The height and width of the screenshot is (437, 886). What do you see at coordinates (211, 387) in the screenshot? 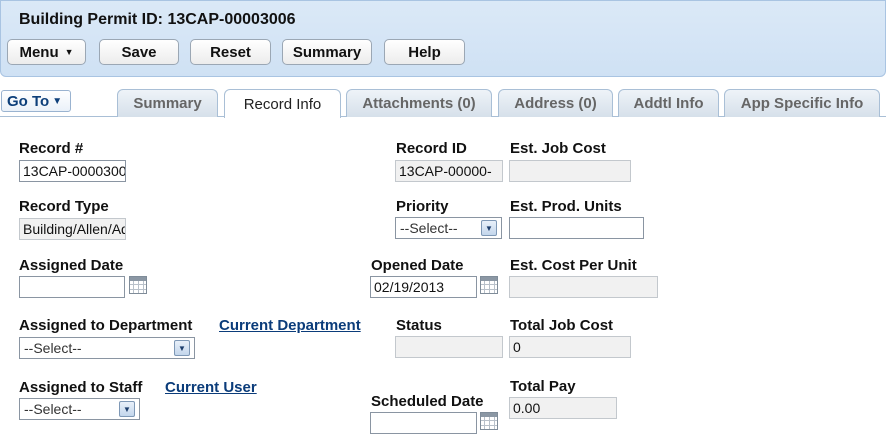
I see `current-user-link: Current User` at bounding box center [211, 387].